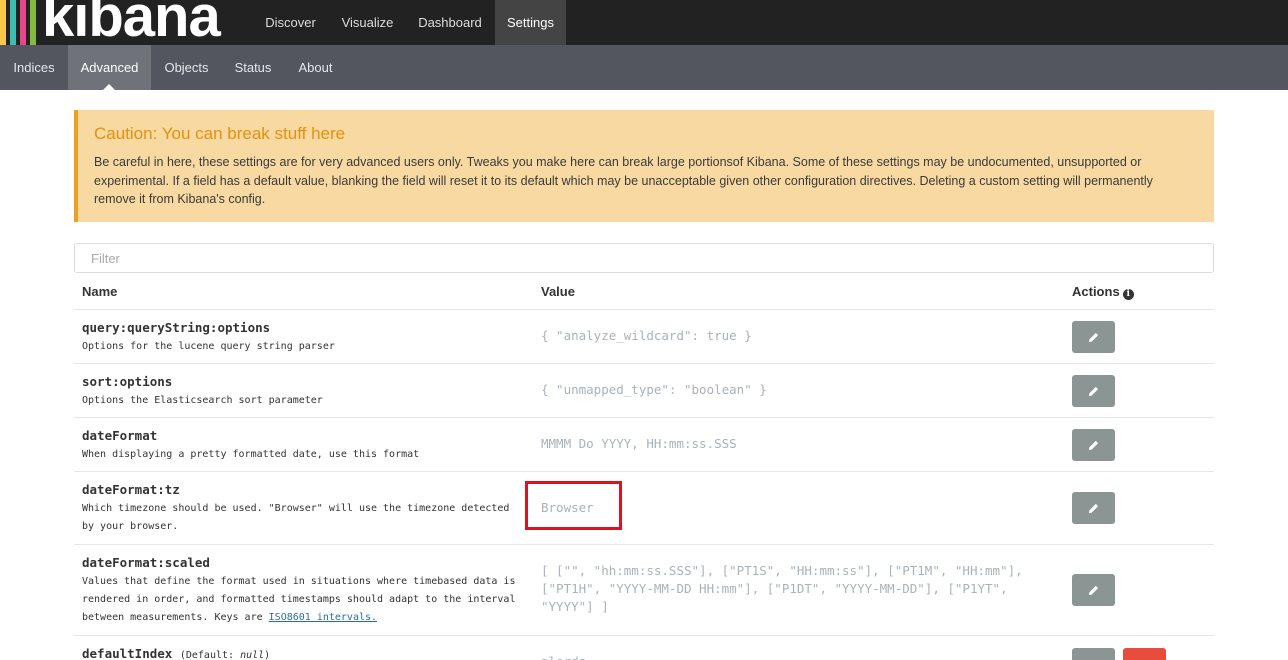 Image resolution: width=1288 pixels, height=660 pixels. I want to click on tab-status: Status, so click(253, 67).